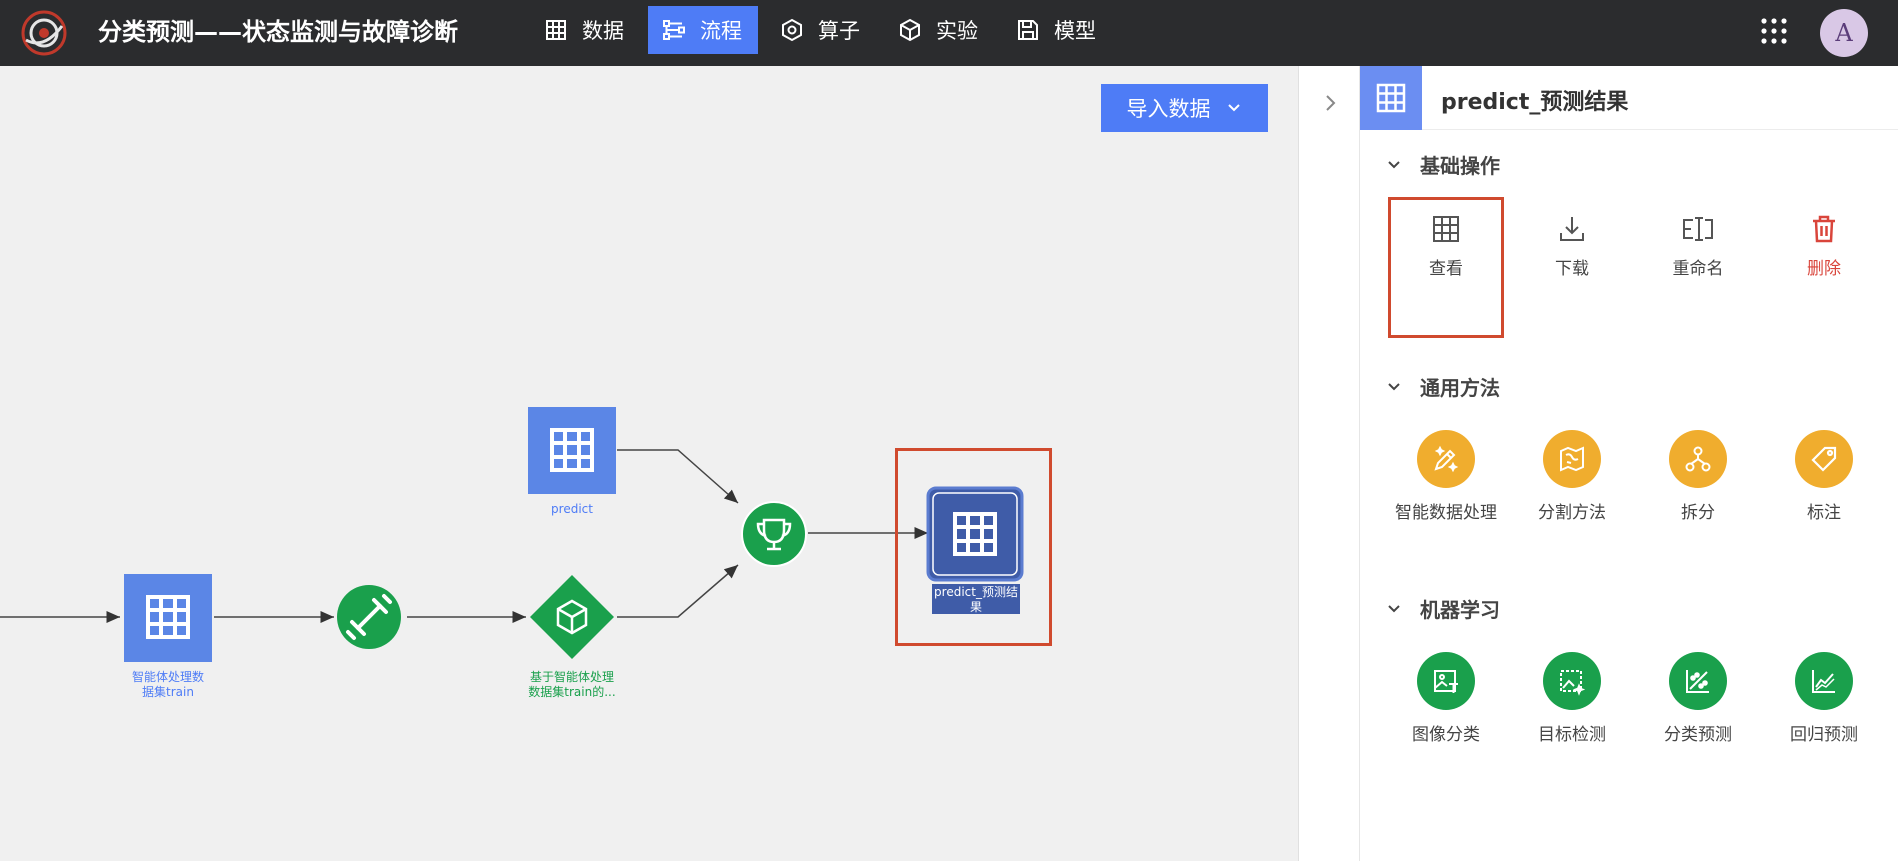 The width and height of the screenshot is (1898, 861). I want to click on image-classify-icon, so click(1446, 681).